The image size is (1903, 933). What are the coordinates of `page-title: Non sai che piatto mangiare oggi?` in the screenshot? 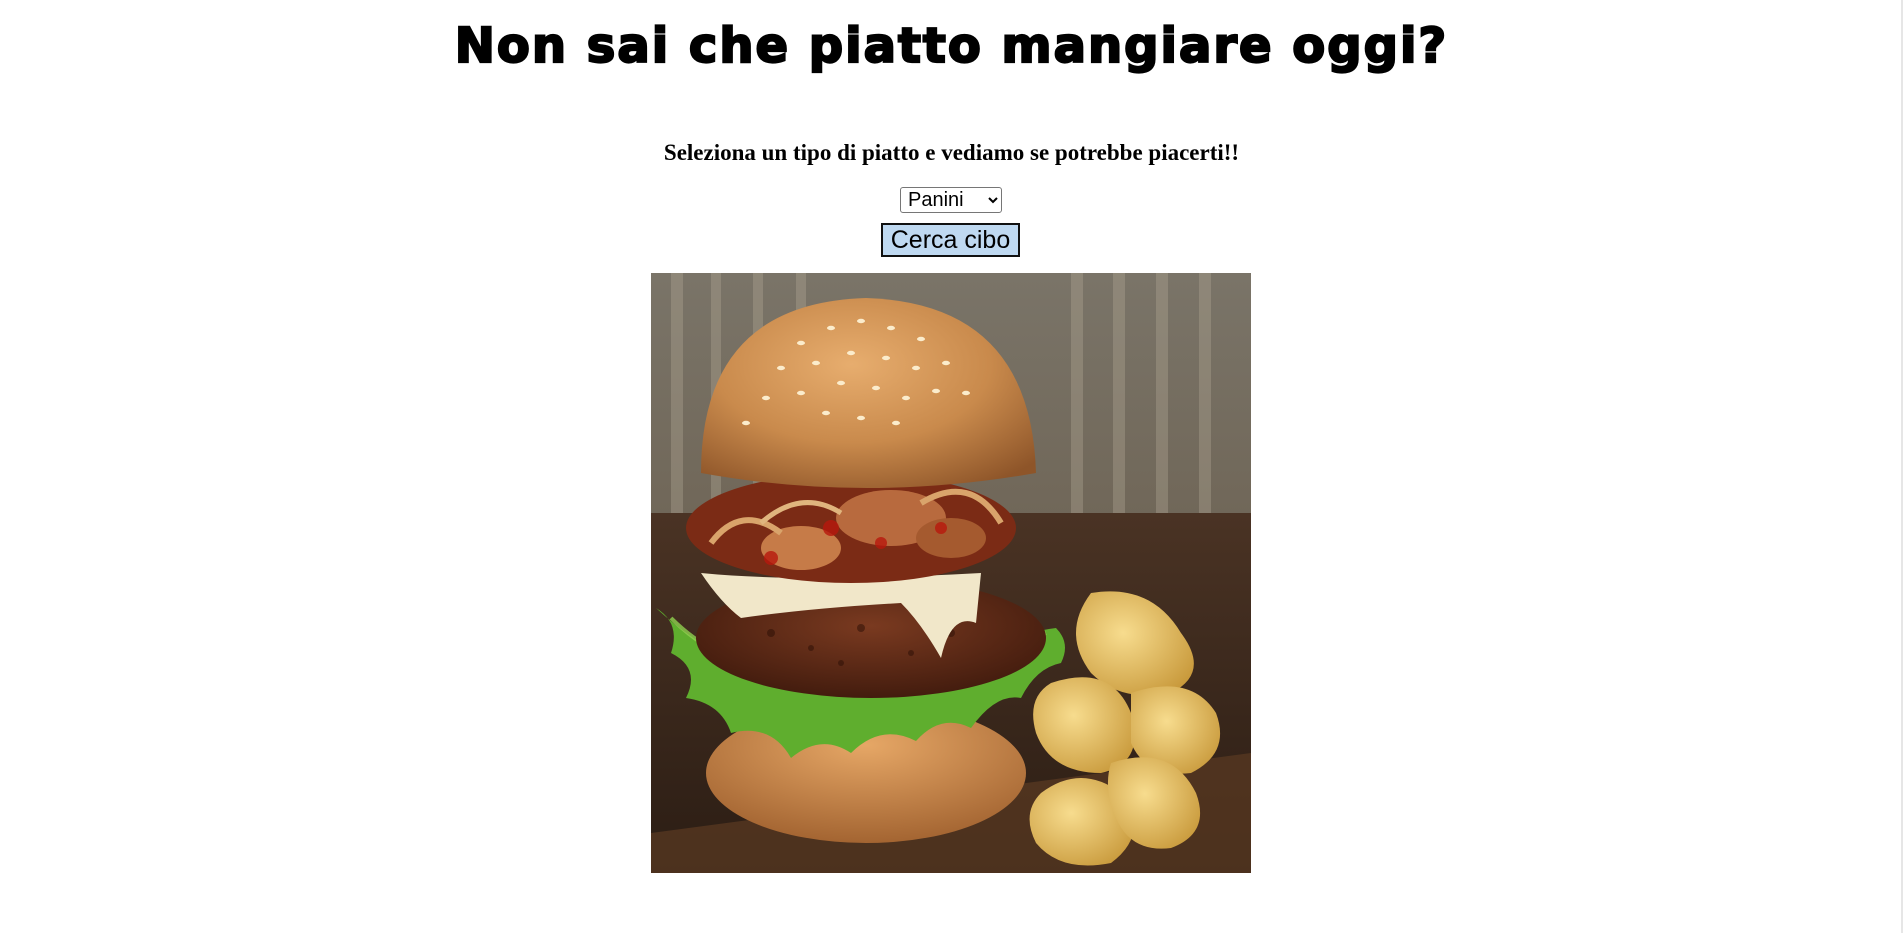 It's located at (951, 46).